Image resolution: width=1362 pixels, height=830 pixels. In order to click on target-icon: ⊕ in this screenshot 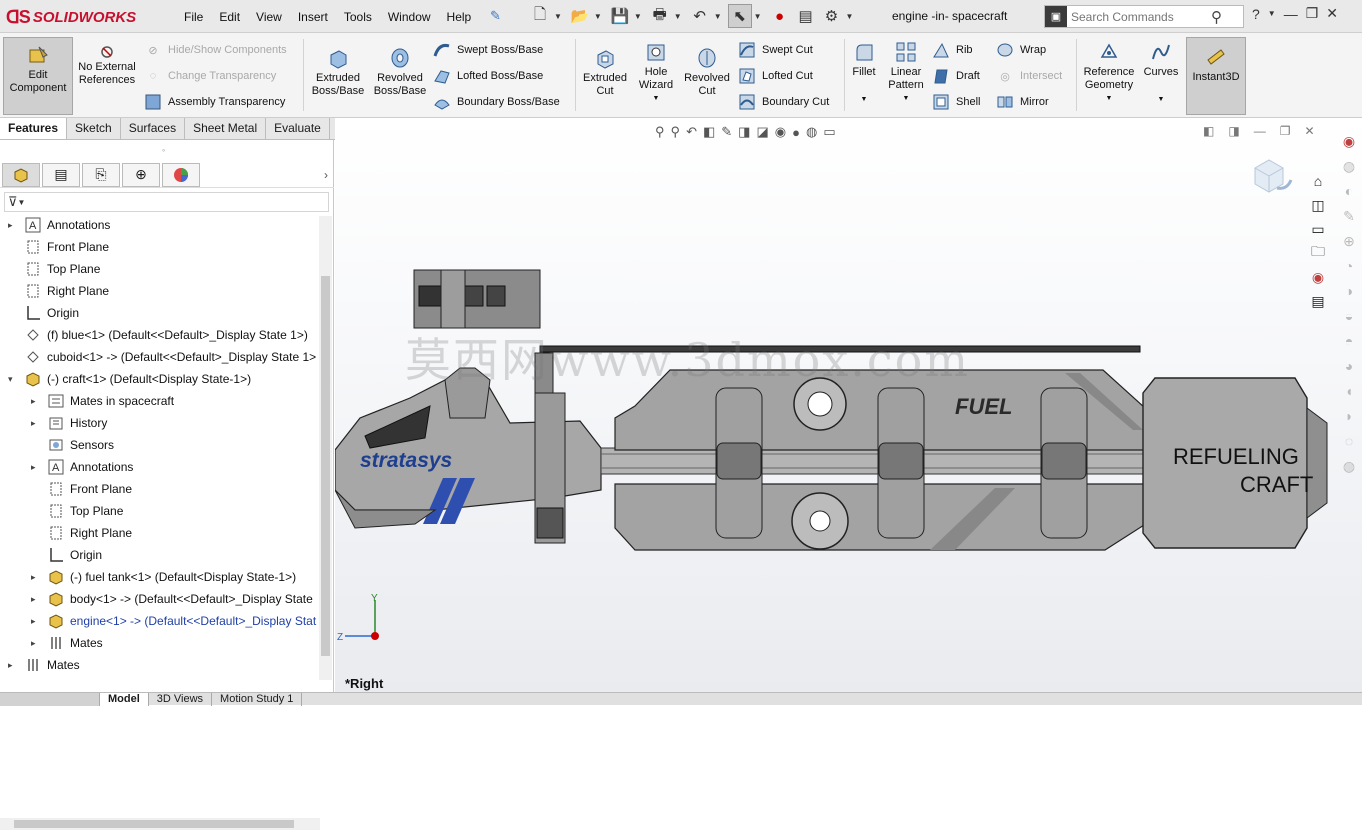, I will do `click(1349, 241)`.